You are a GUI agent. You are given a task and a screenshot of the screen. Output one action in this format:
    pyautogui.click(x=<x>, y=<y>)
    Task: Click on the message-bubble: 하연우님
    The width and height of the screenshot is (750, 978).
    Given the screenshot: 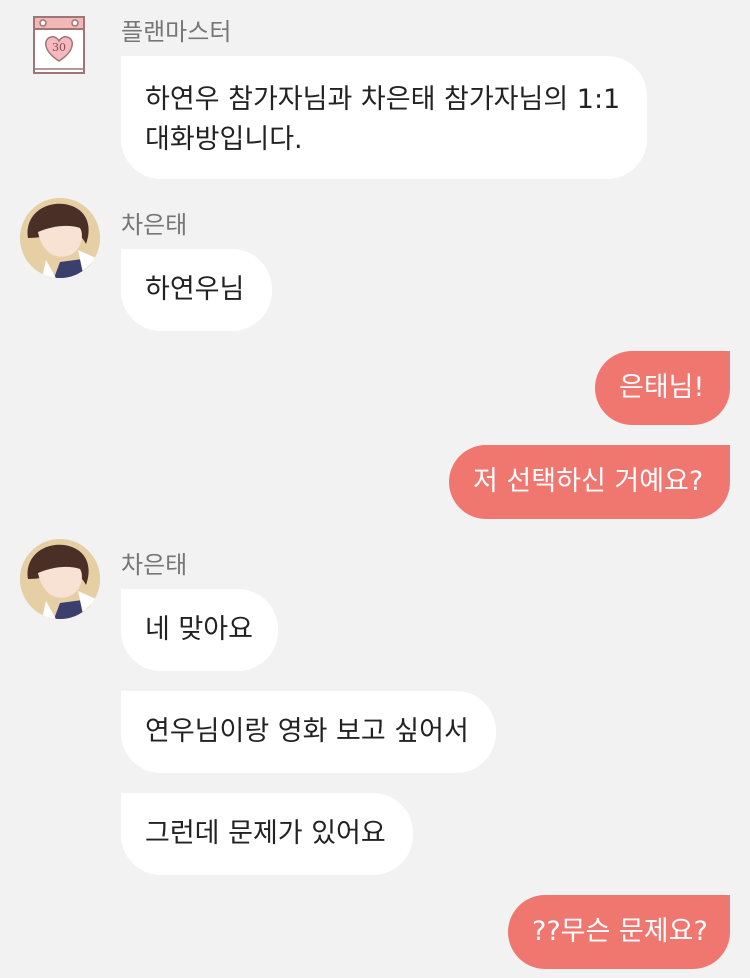 What is the action you would take?
    pyautogui.click(x=196, y=290)
    